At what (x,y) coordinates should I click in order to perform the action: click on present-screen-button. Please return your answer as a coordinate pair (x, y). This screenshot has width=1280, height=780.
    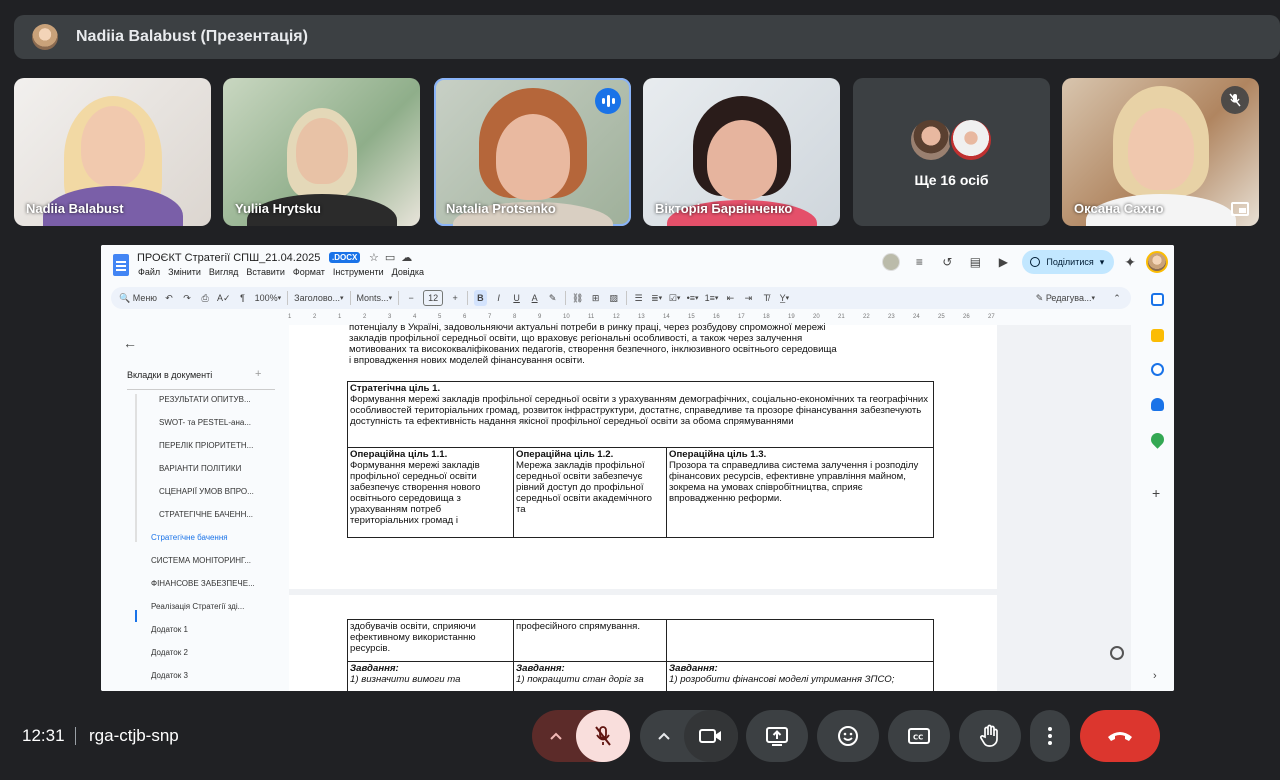
    Looking at the image, I should click on (777, 736).